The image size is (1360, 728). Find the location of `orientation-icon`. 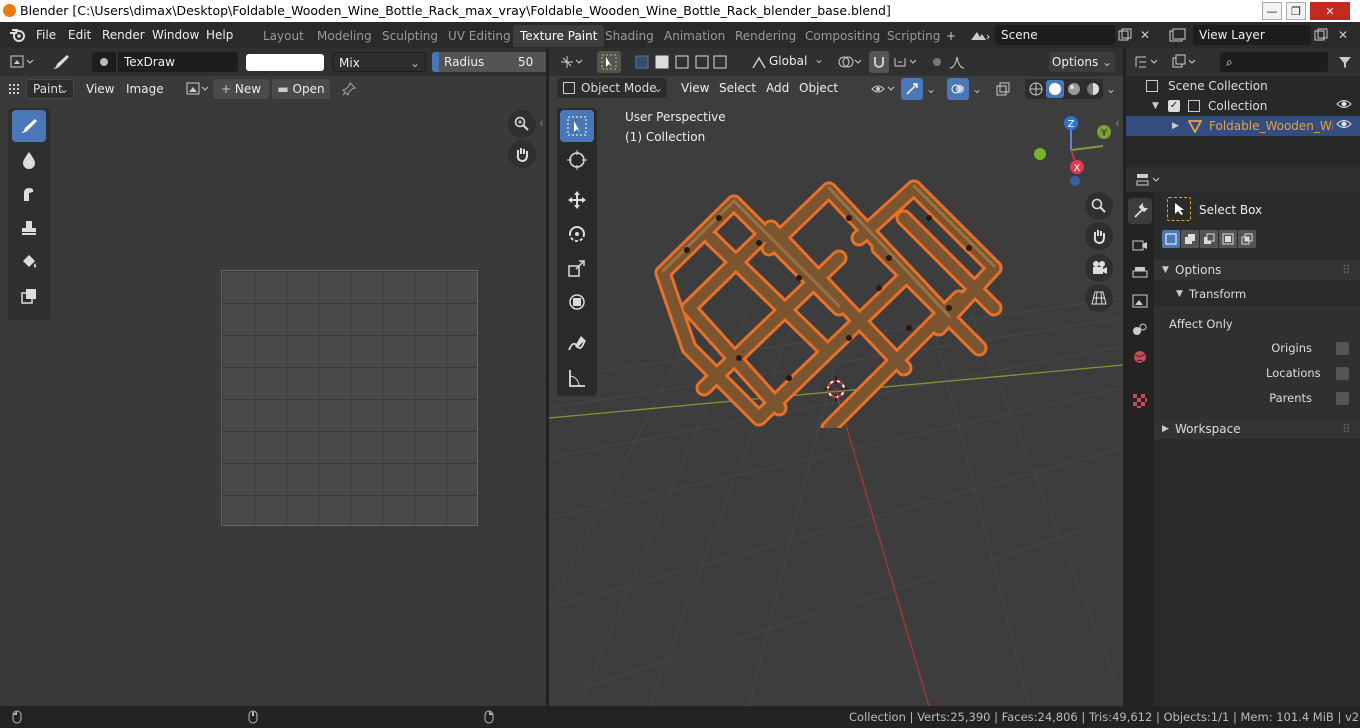

orientation-icon is located at coordinates (759, 62).